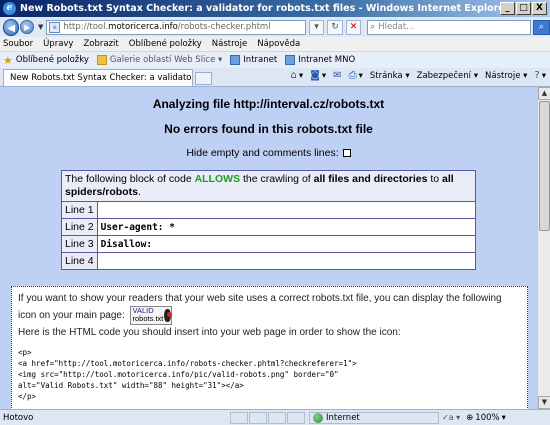  I want to click on hide-empty-row: Hide empty and comments lines:, so click(268, 153).